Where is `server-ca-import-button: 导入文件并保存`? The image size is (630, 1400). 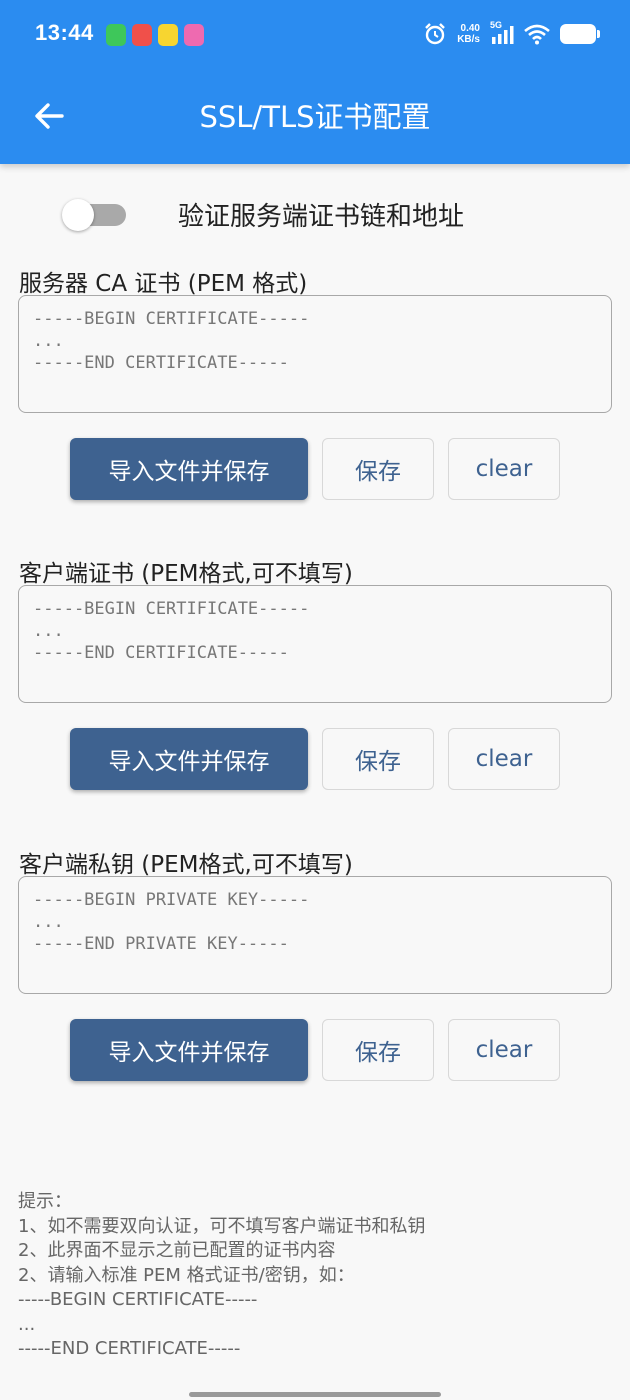
server-ca-import-button: 导入文件并保存 is located at coordinates (189, 469).